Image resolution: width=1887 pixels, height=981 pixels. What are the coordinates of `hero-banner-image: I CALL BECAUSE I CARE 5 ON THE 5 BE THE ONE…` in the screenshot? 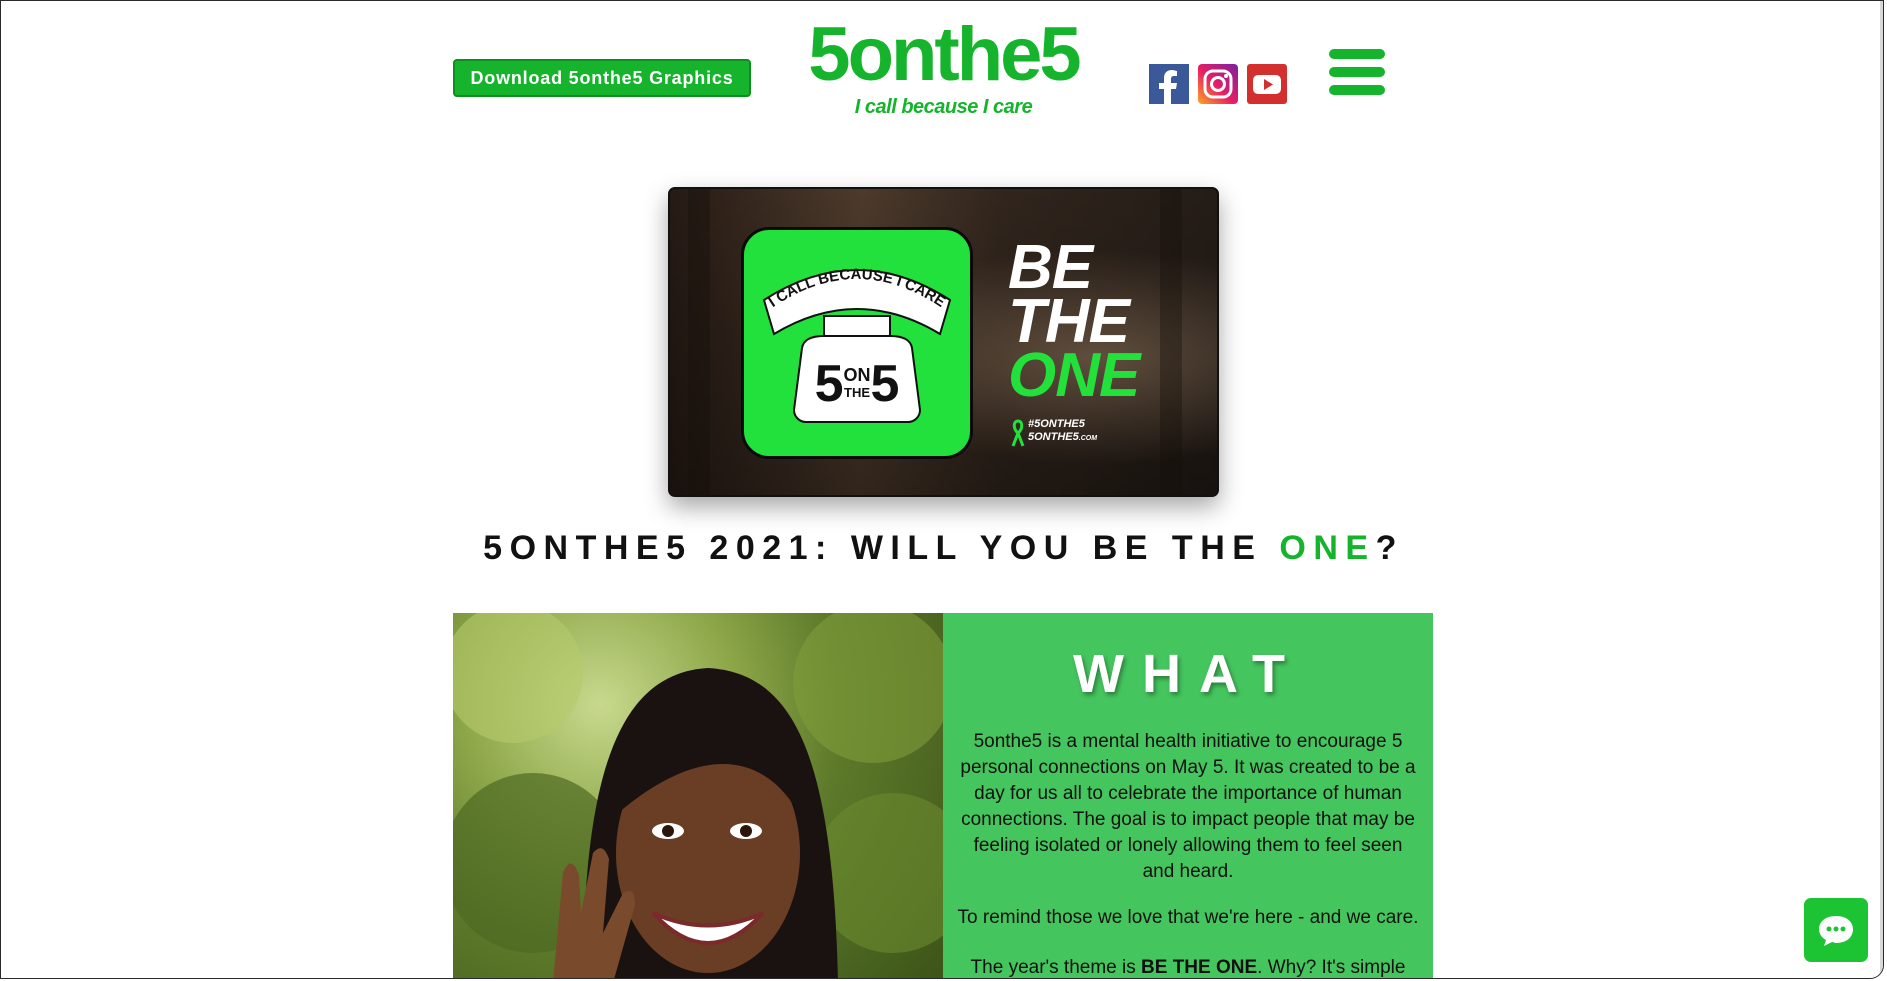 It's located at (943, 342).